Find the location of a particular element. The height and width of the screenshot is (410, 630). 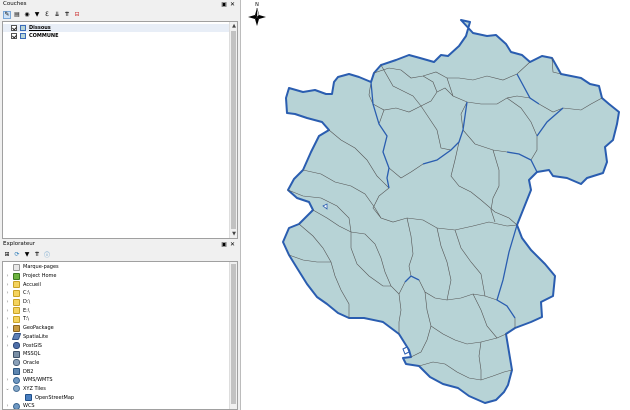

oracle-icon is located at coordinates (16, 363).